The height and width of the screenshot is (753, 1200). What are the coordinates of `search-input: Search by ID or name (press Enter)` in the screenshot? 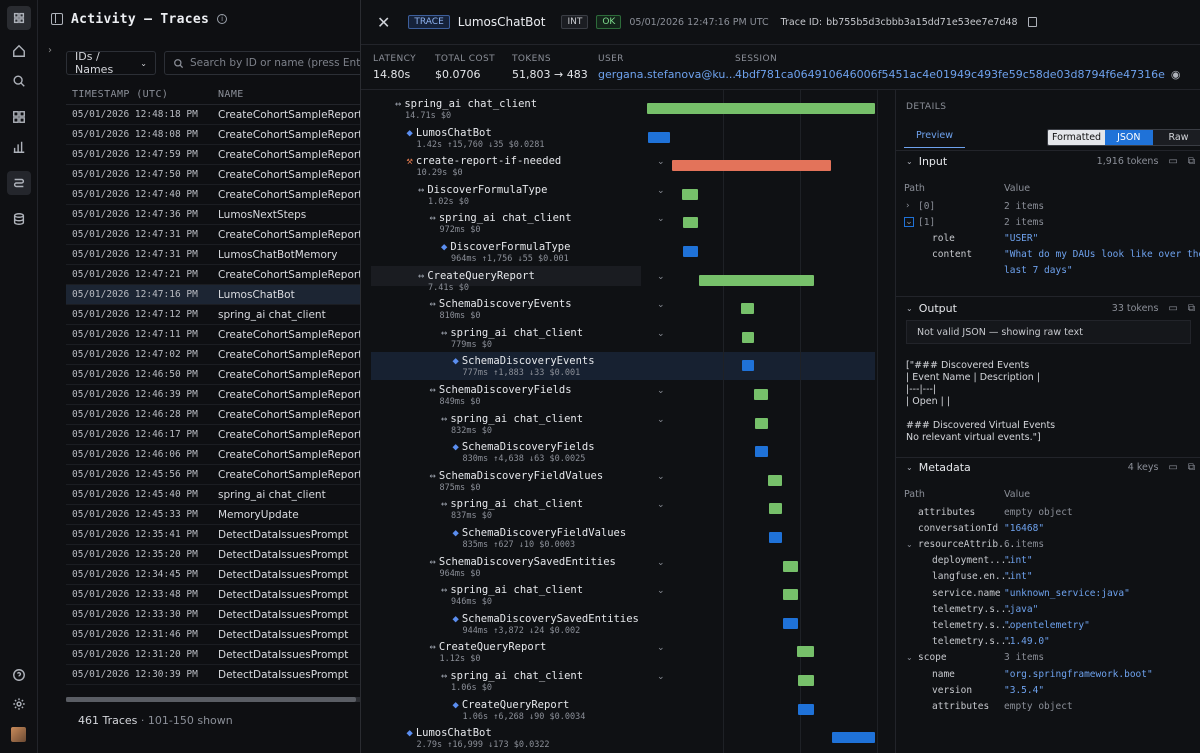 It's located at (264, 63).